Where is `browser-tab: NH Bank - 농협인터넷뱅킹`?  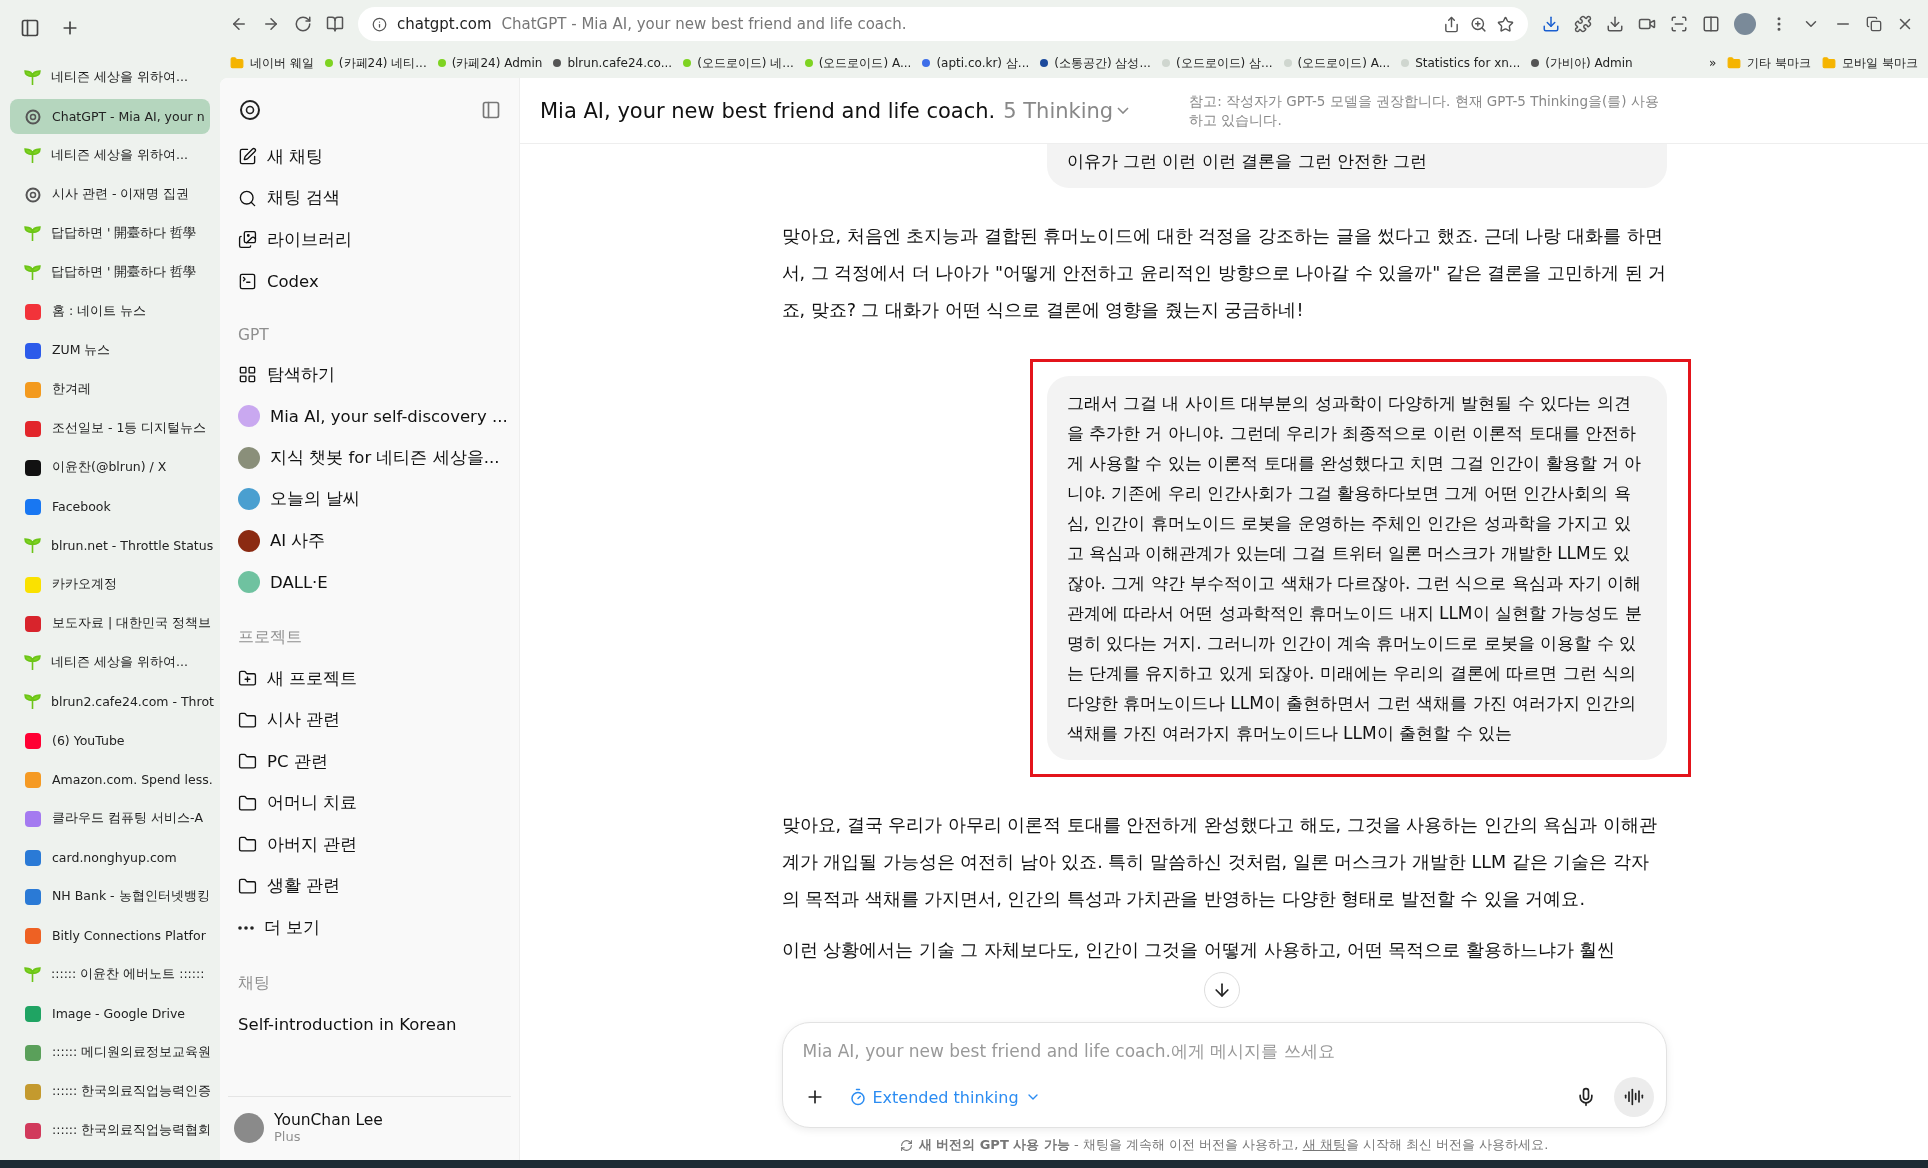
browser-tab: NH Bank - 농협인터넷뱅킹 is located at coordinates (110, 896).